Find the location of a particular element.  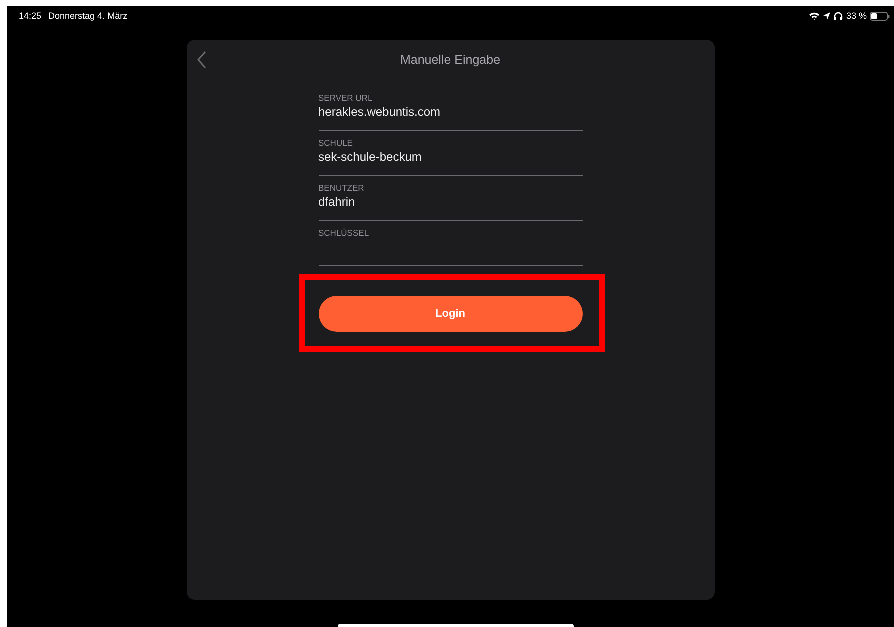

input-field: SCHULE sek-schule-beckum is located at coordinates (450, 157).